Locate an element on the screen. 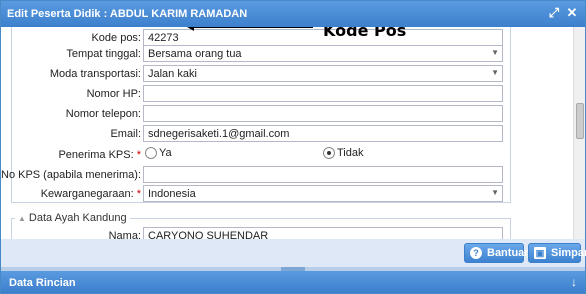  kewarganegaraan-label-wrap: Kewarganegaraan: * is located at coordinates (71, 194).